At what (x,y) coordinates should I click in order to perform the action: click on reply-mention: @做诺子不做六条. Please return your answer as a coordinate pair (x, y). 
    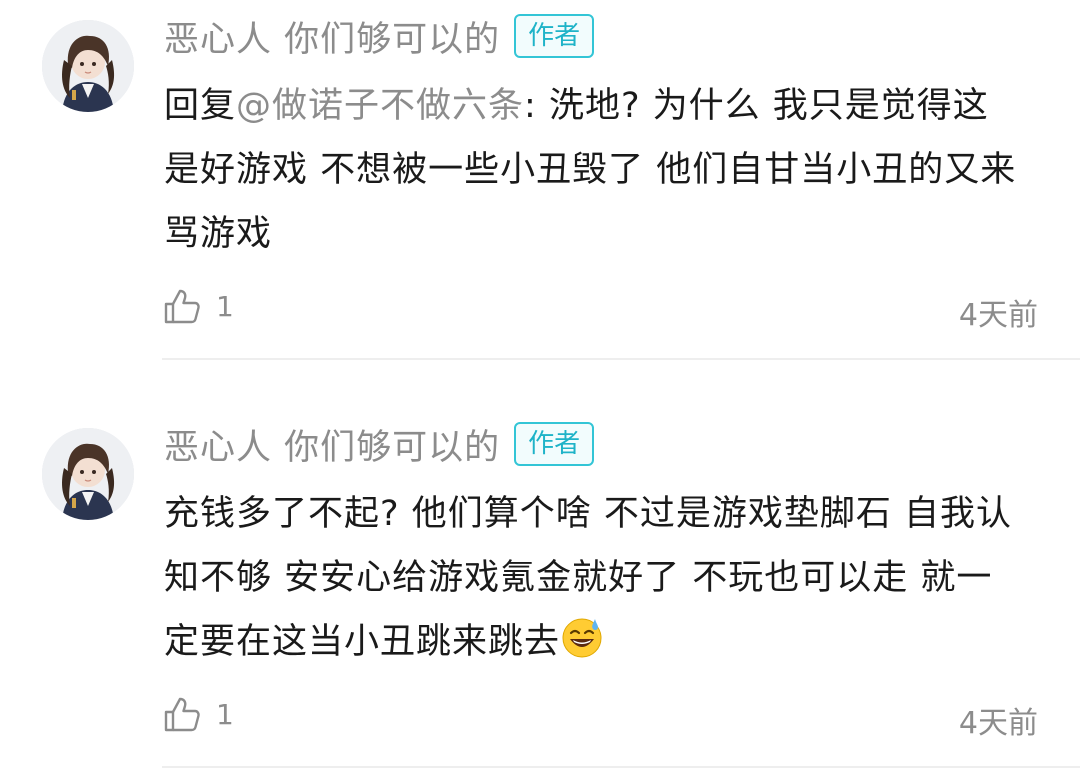
    Looking at the image, I should click on (380, 106).